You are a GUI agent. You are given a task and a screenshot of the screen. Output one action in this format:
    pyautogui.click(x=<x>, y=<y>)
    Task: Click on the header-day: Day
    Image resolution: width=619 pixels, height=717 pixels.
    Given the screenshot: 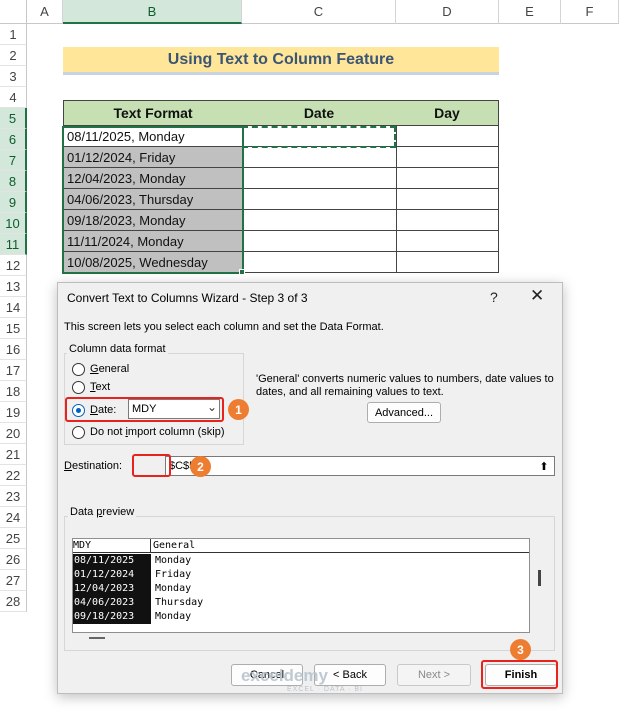 What is the action you would take?
    pyautogui.click(x=447, y=113)
    